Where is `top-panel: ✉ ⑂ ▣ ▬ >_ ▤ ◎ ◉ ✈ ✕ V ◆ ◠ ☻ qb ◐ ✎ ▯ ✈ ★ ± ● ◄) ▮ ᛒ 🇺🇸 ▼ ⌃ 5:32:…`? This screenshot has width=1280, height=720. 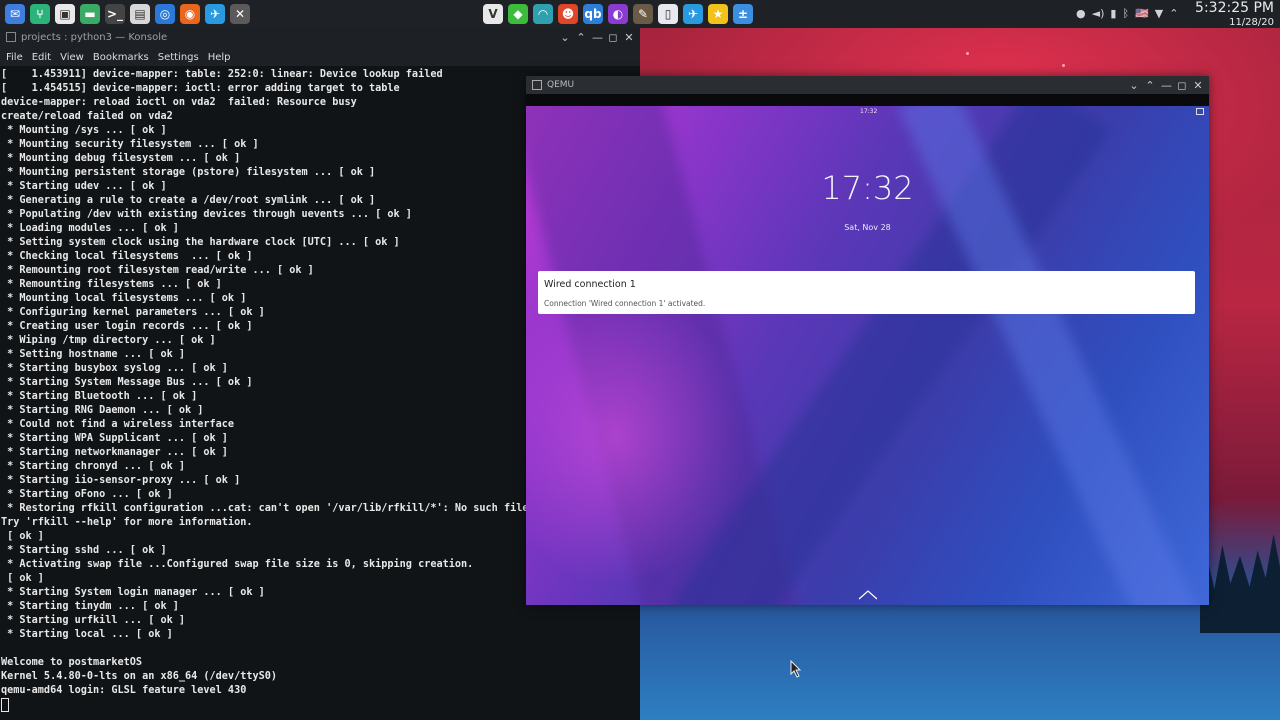
top-panel: ✉ ⑂ ▣ ▬ >_ ▤ ◎ ◉ ✈ ✕ V ◆ ◠ ☻ qb ◐ ✎ ▯ ✈ ★ ± ● ◄) ▮ ᛒ 🇺🇸 ▼ ⌃ 5:32:… is located at coordinates (640, 14).